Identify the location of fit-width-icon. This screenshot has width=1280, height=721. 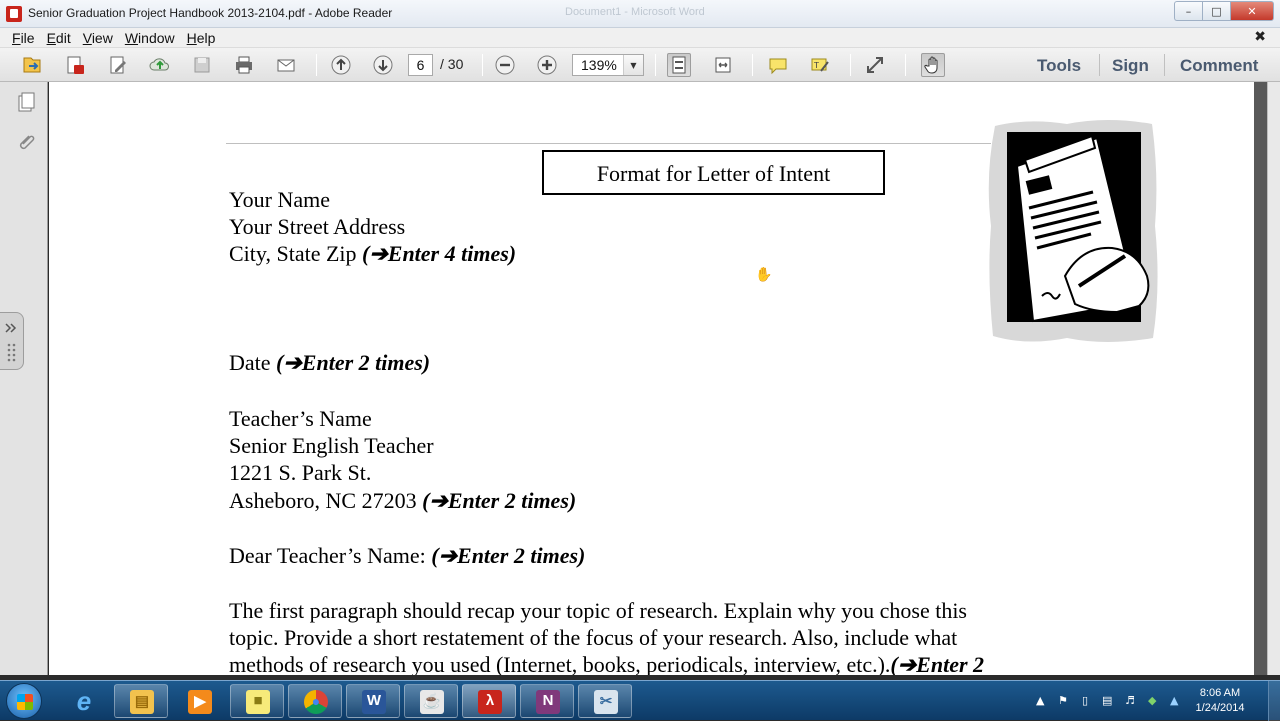
(723, 65).